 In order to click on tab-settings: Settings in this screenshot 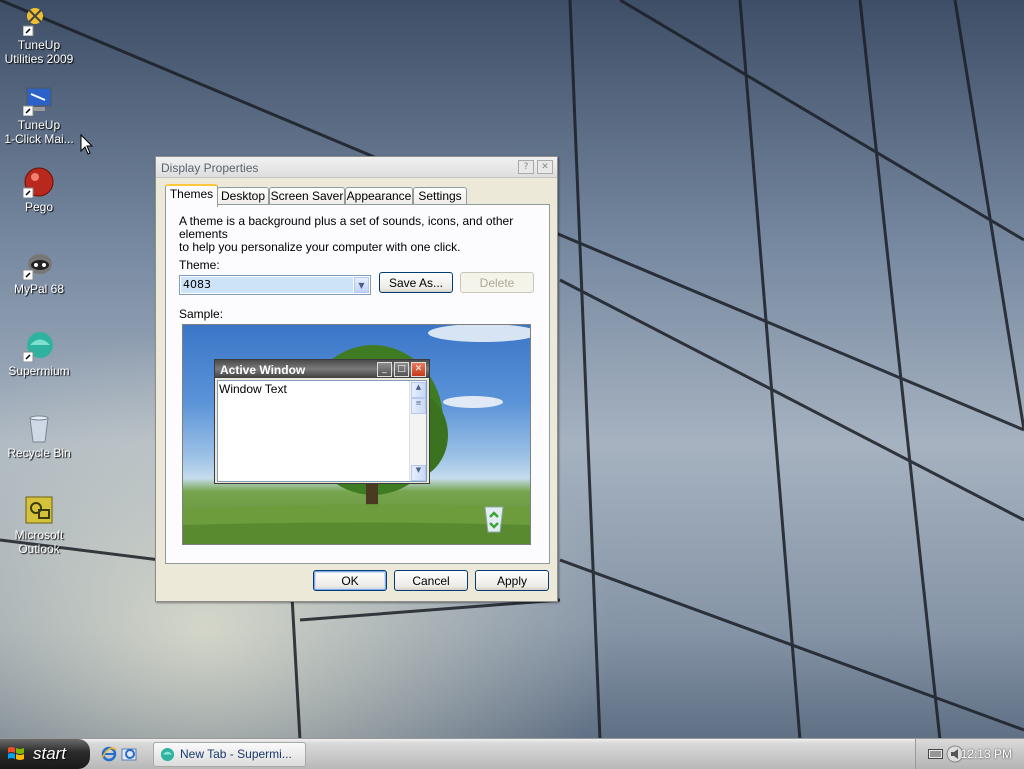, I will do `click(440, 196)`.